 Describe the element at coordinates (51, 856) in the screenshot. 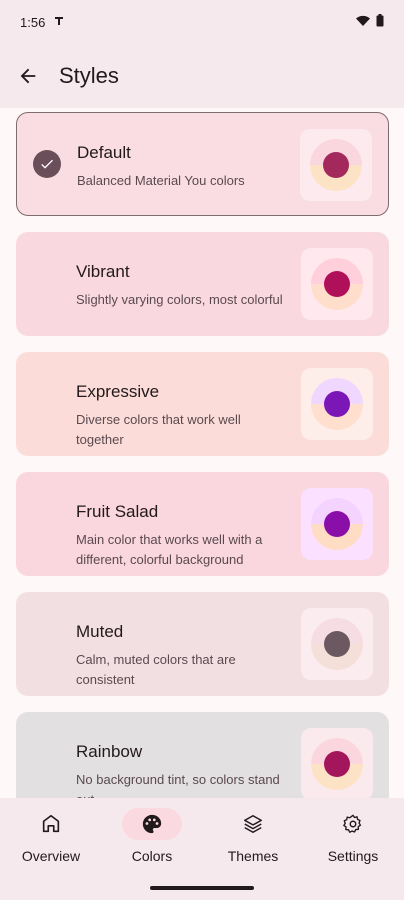

I see `nav-label: Overview` at that location.